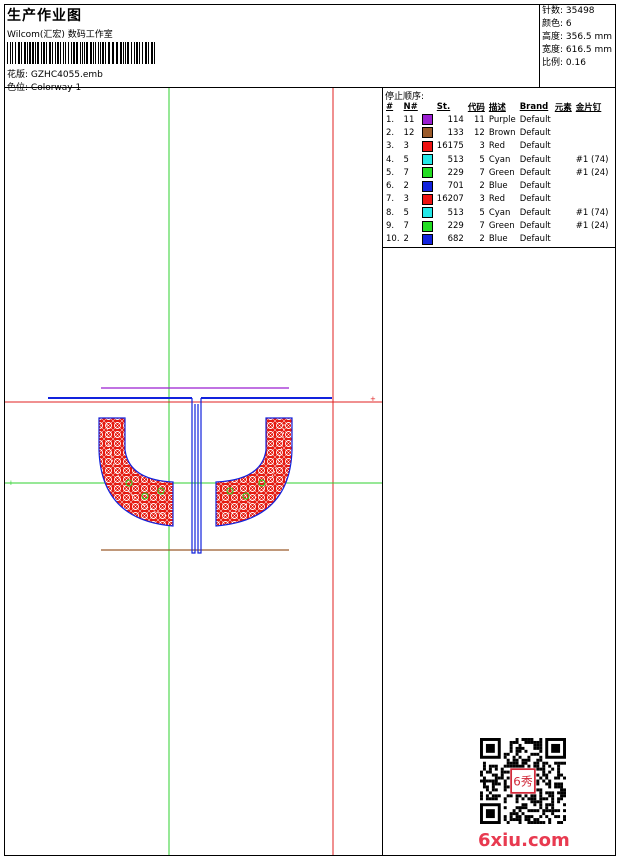 Image resolution: width=620 pixels, height=860 pixels. I want to click on row-code: 2, so click(482, 239).